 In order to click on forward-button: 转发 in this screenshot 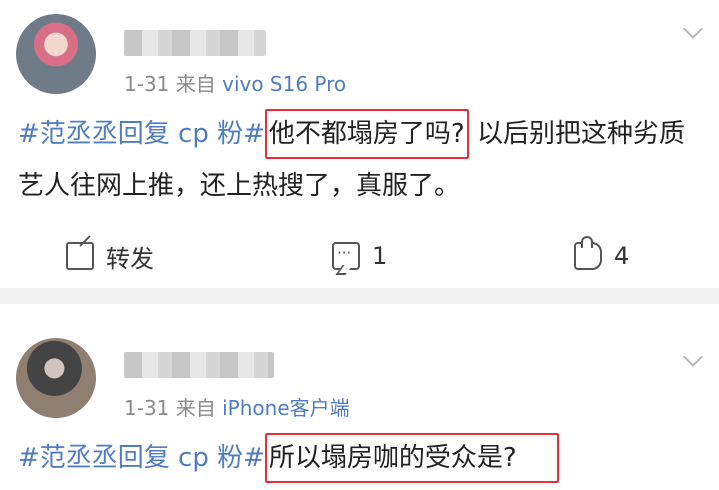, I will do `click(110, 256)`.